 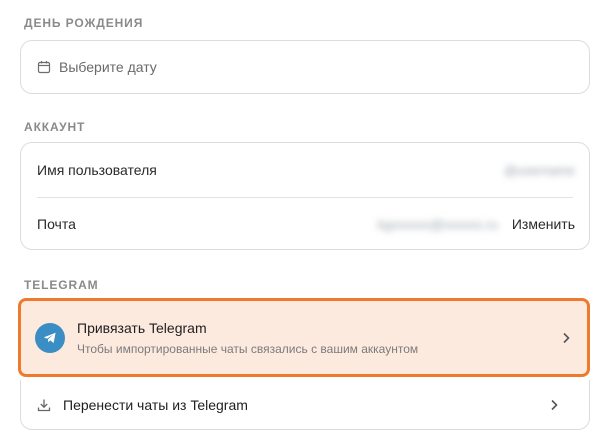 What do you see at coordinates (56, 224) in the screenshot?
I see `email-label: Почта` at bounding box center [56, 224].